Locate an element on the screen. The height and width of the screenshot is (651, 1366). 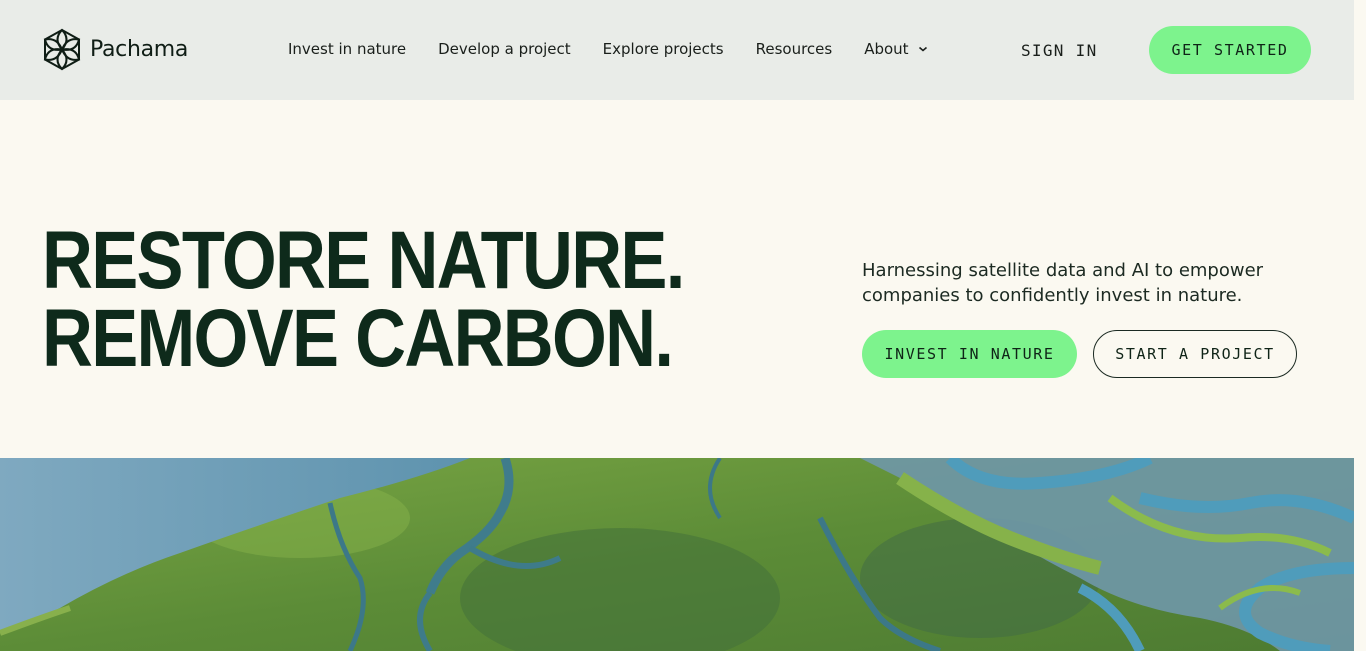
headline-line-1: RESTORE NATURE. is located at coordinates (363, 260).